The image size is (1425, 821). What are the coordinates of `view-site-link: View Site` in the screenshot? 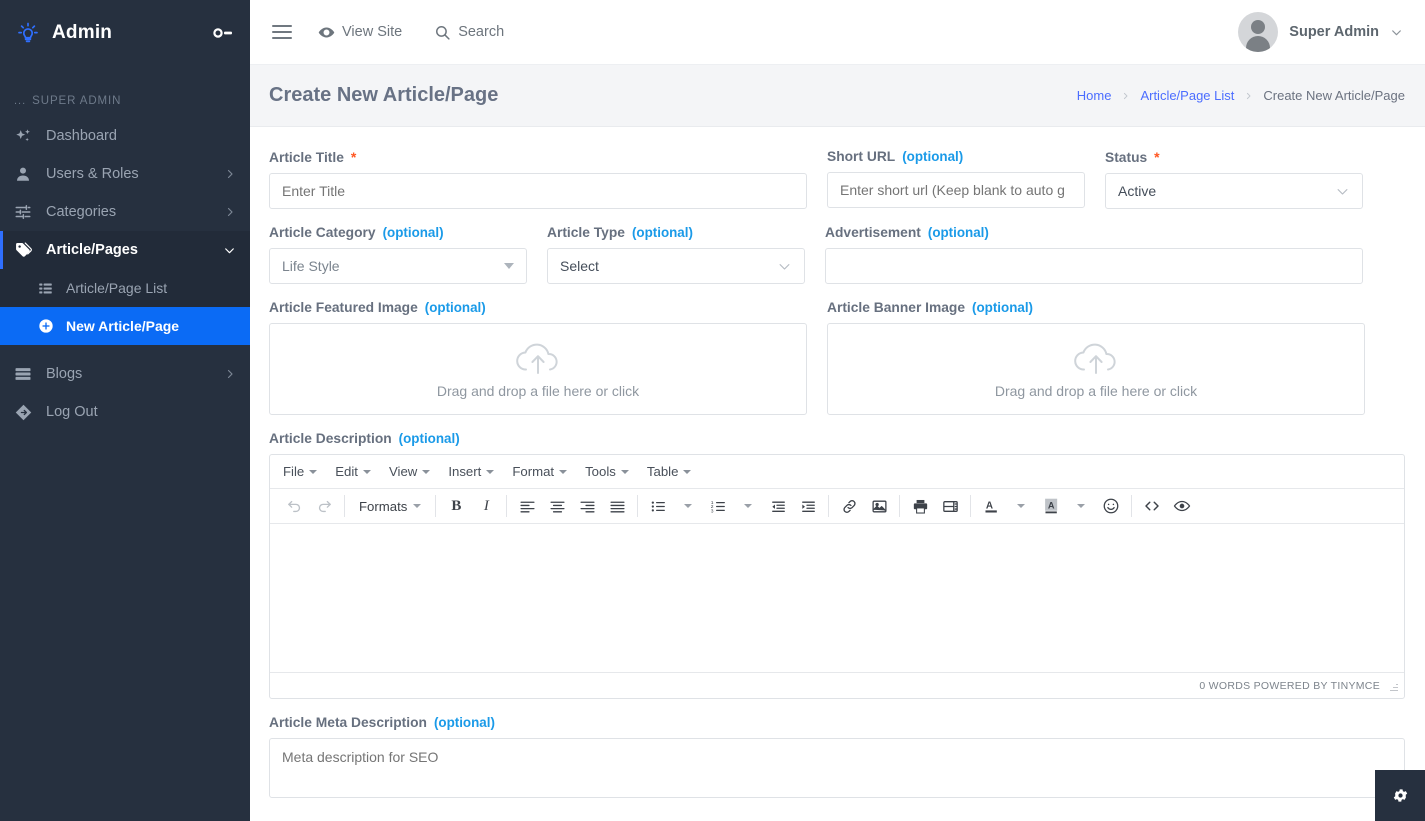 It's located at (360, 32).